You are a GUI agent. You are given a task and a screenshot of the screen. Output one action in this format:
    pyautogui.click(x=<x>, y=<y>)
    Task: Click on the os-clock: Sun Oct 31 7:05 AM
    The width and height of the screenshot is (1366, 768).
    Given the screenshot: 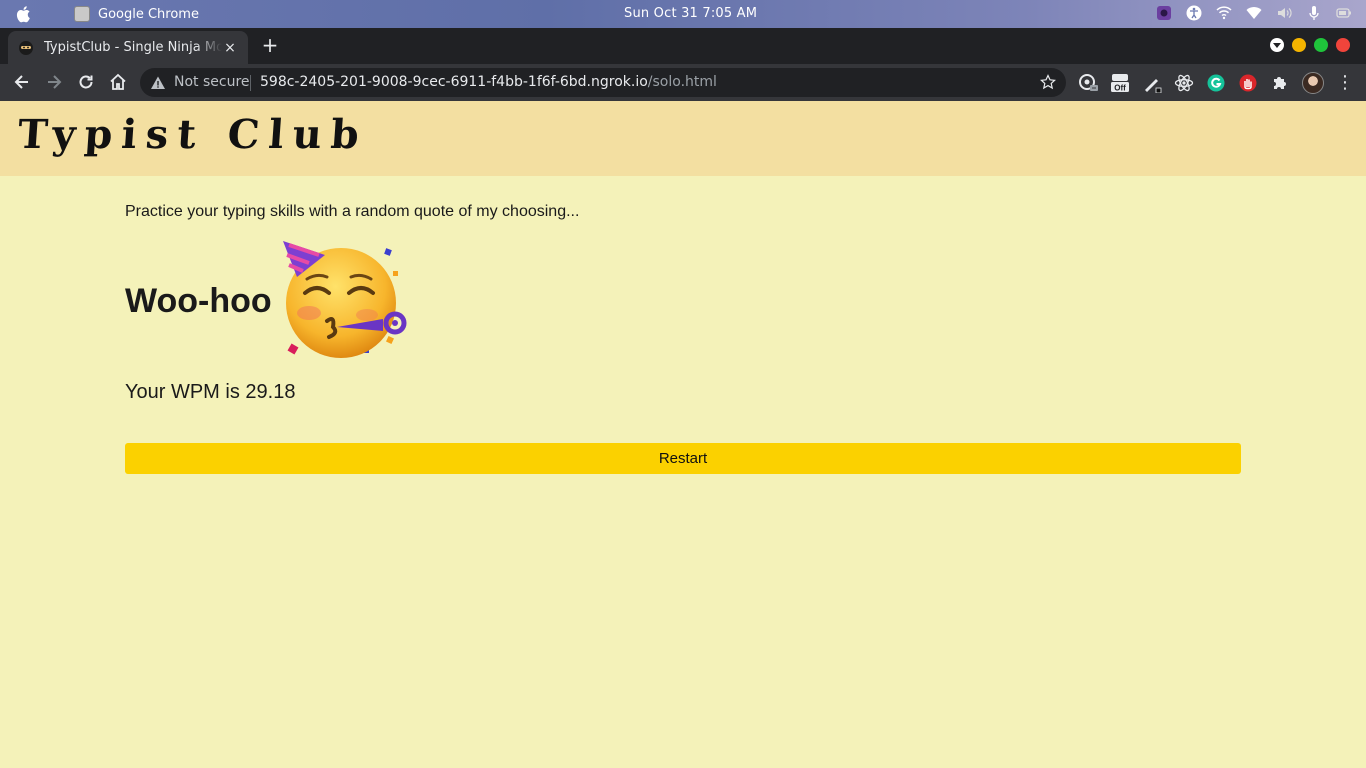 What is the action you would take?
    pyautogui.click(x=690, y=13)
    